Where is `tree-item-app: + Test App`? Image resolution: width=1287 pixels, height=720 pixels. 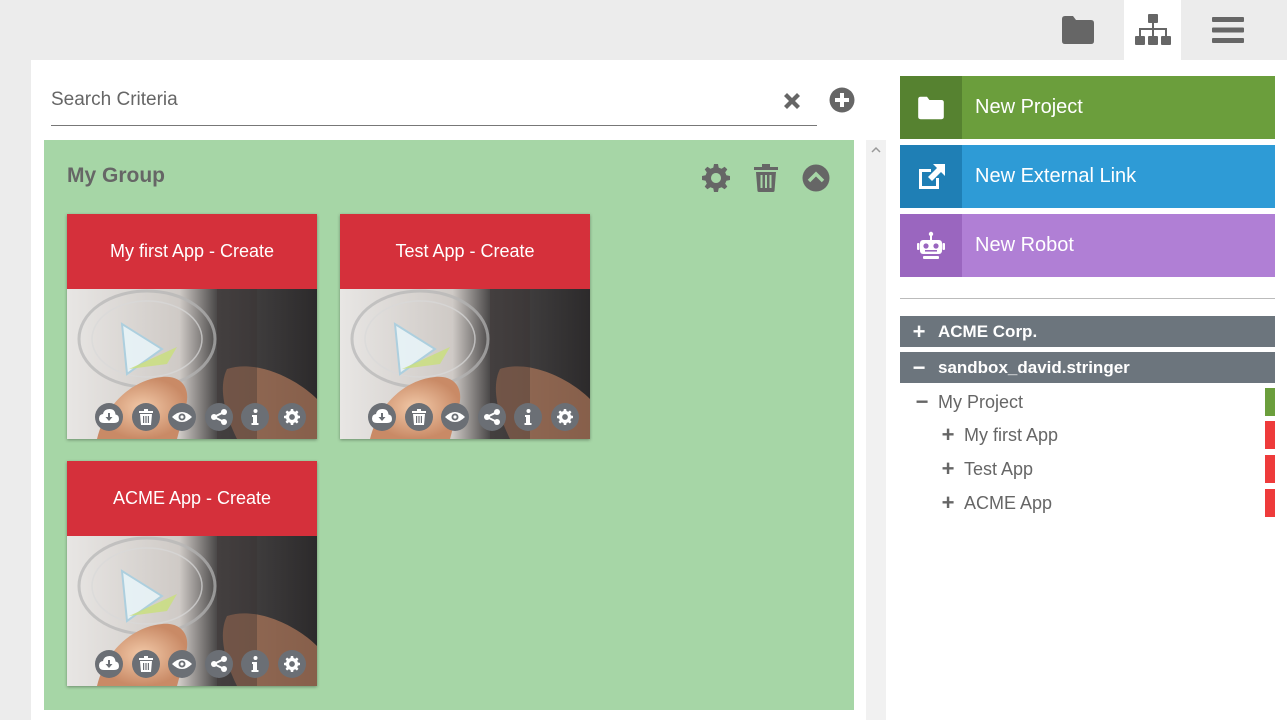
tree-item-app: + Test App is located at coordinates (1087, 469).